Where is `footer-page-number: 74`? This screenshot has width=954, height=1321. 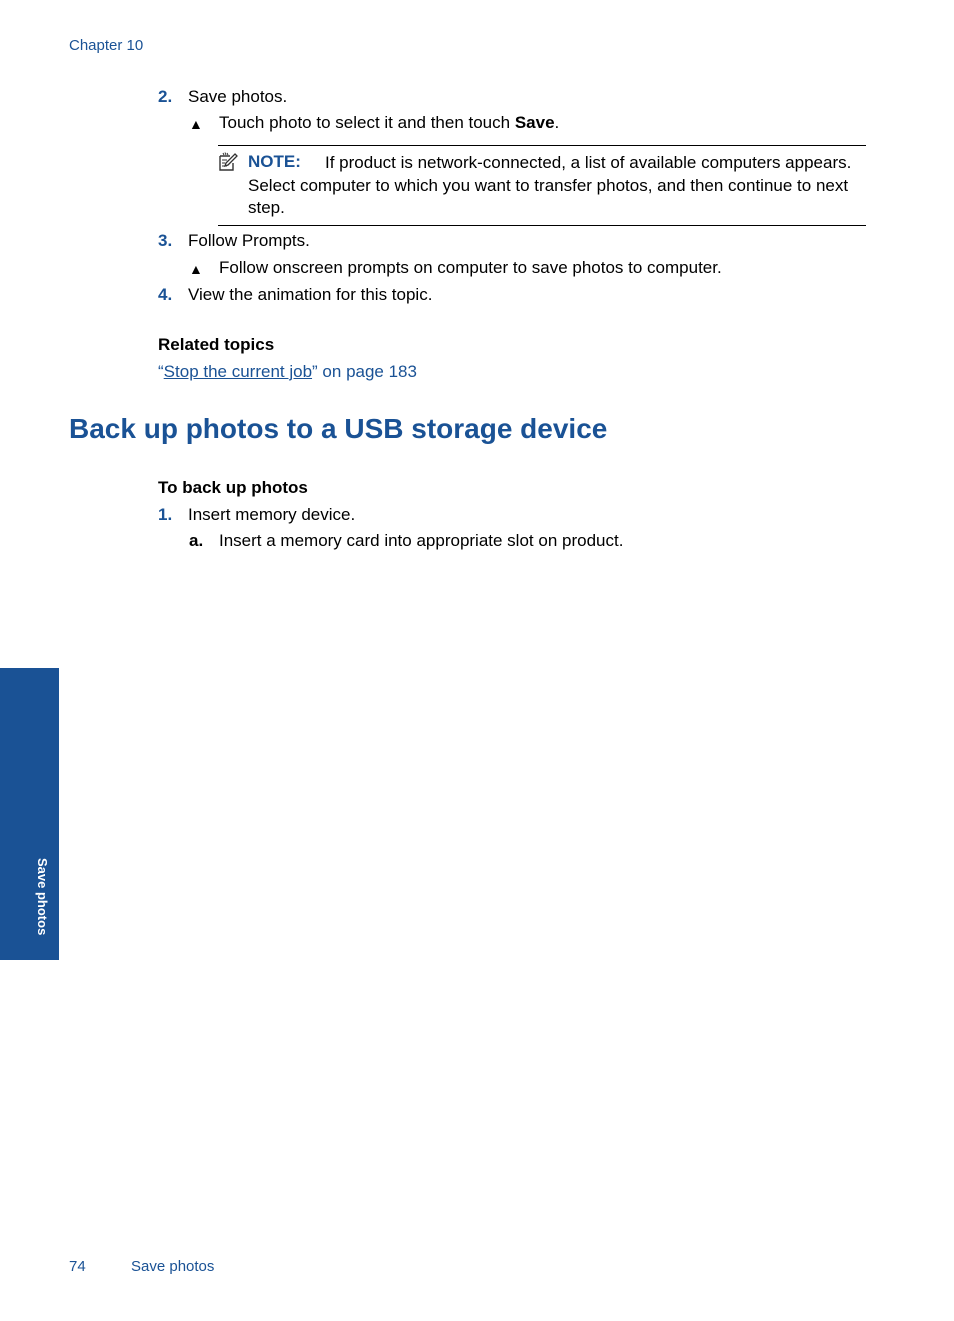
footer-page-number: 74 is located at coordinates (77, 1266).